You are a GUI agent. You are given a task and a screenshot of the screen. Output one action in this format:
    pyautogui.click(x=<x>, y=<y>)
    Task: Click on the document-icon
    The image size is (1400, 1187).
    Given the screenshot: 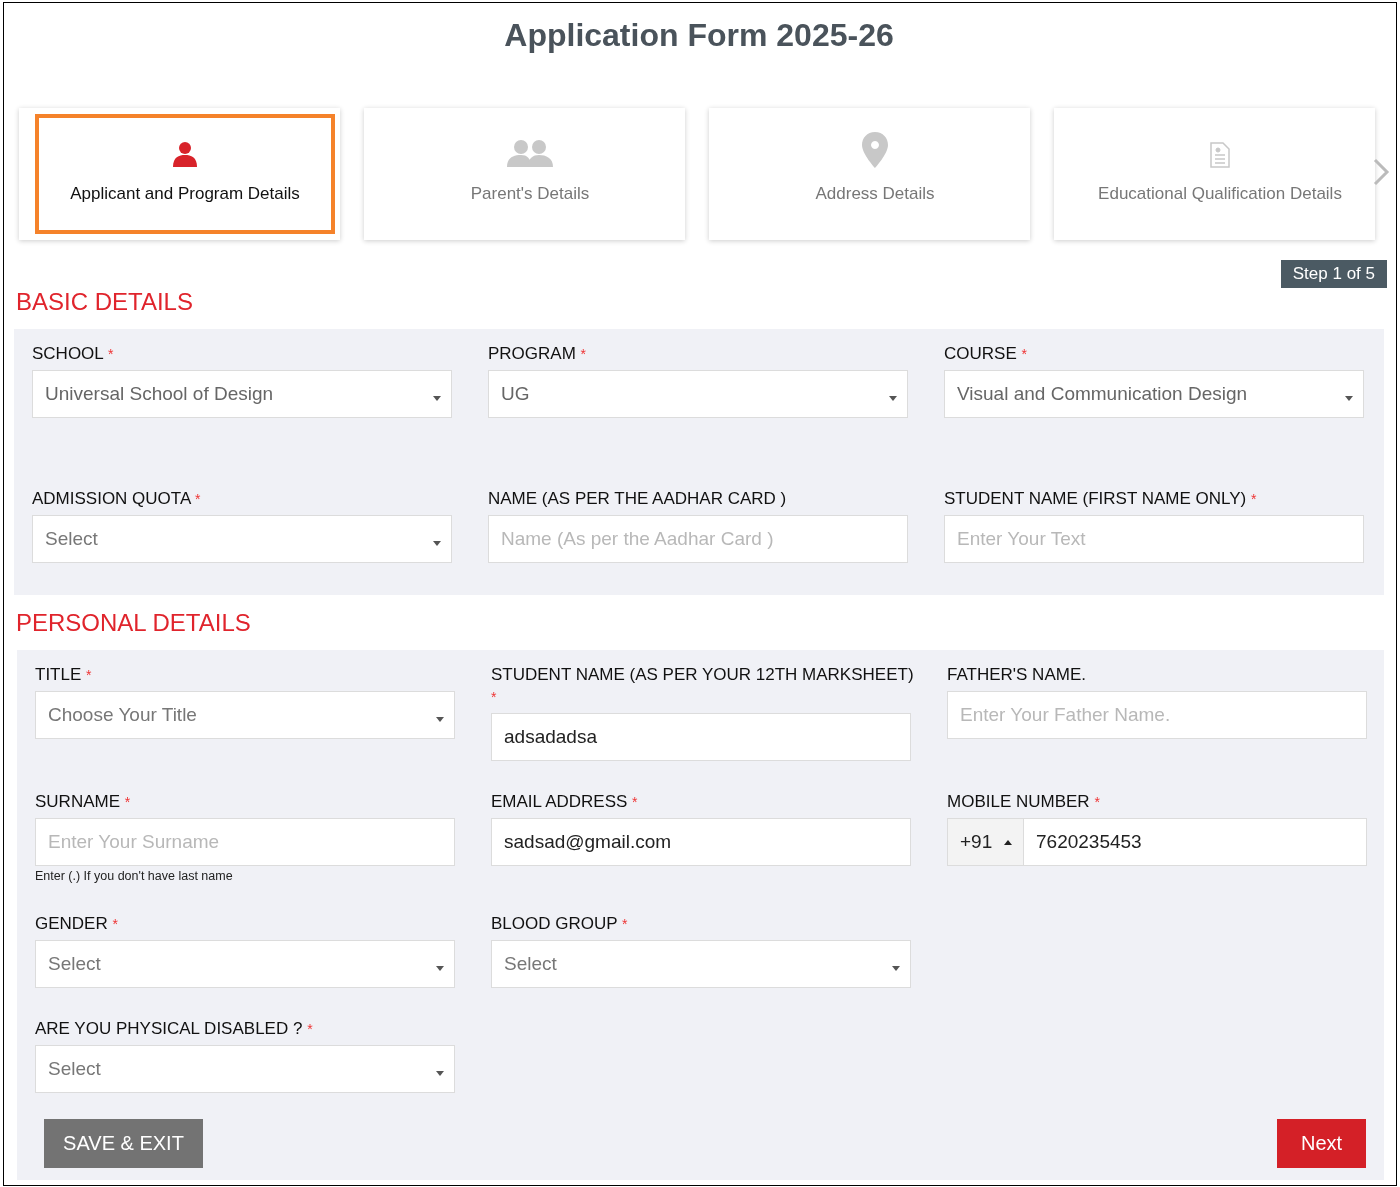 What is the action you would take?
    pyautogui.click(x=1220, y=155)
    